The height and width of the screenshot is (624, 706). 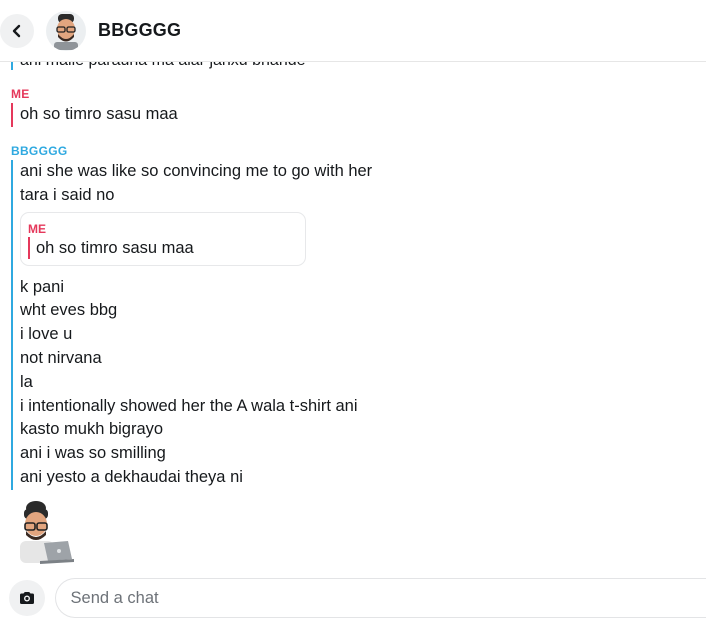 I want to click on camera-icon, so click(x=26, y=598).